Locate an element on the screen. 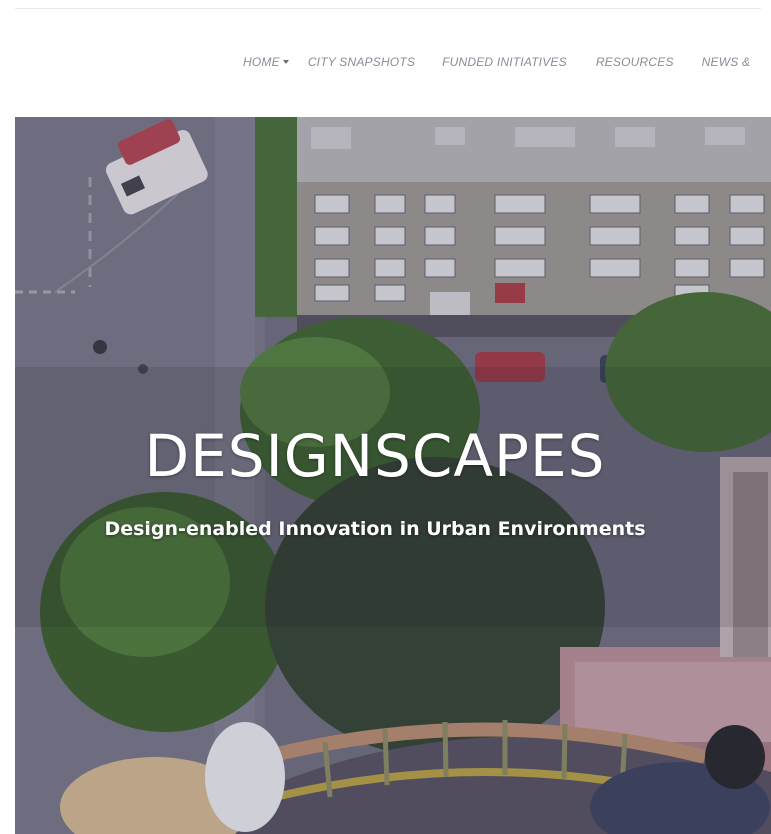 This screenshot has width=771, height=834. hero-title: DESIGNSCAPES is located at coordinates (375, 456).